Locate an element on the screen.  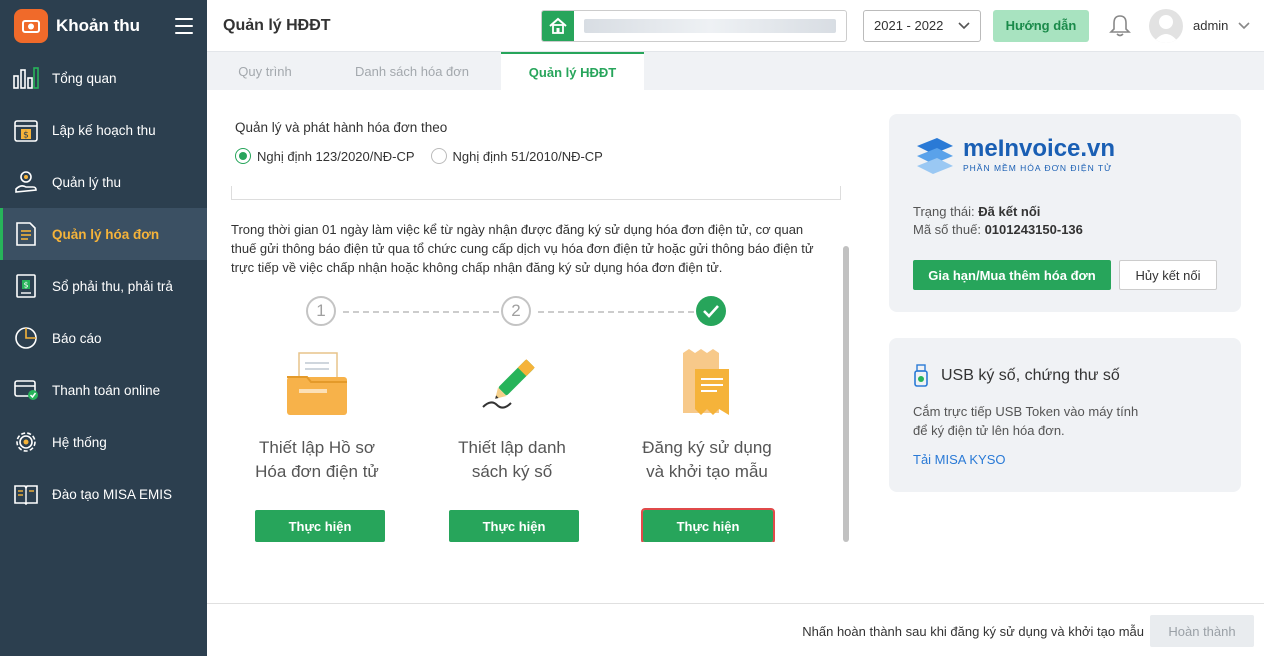
sidebar-item-label: Thanh toán online is located at coordinates (106, 390).